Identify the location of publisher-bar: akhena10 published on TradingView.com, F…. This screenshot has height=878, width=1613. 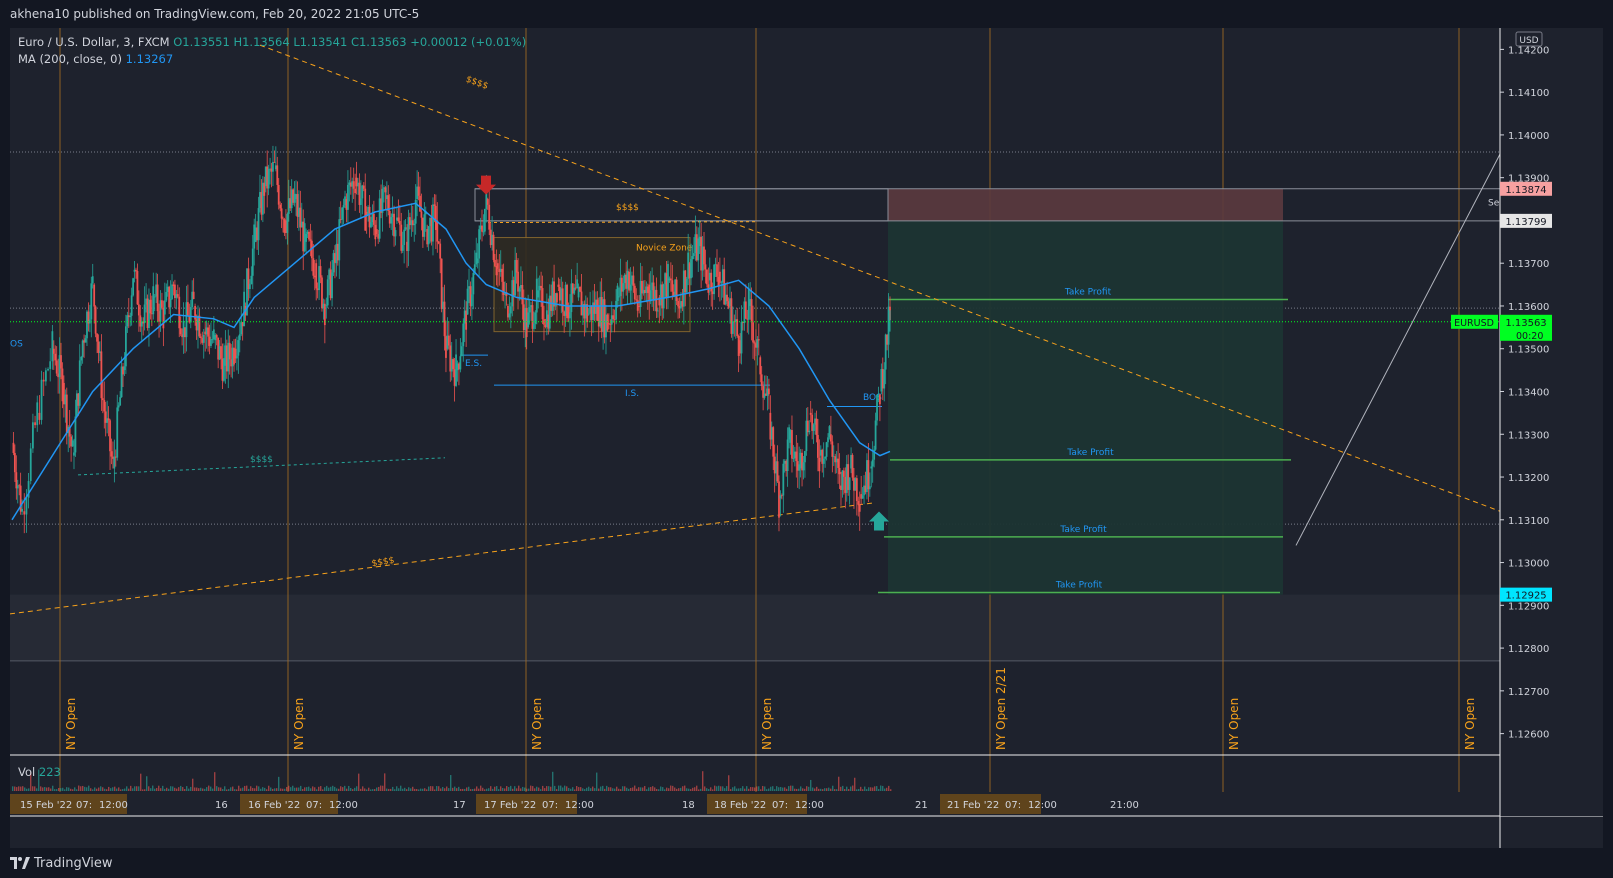
(806, 14).